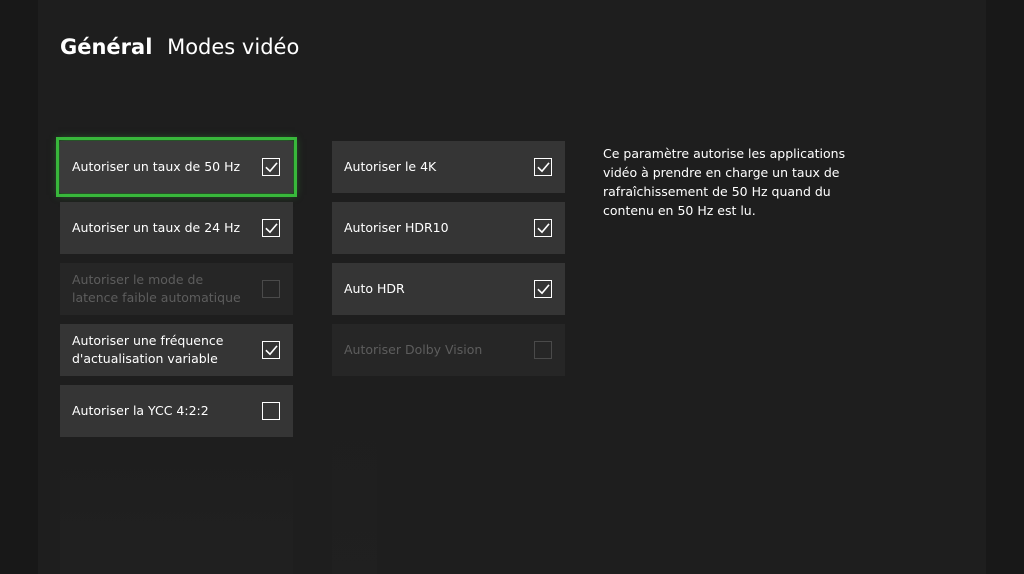 This screenshot has height=574, width=1024. I want to click on toggle-label: Autoriser HDR10, so click(396, 227).